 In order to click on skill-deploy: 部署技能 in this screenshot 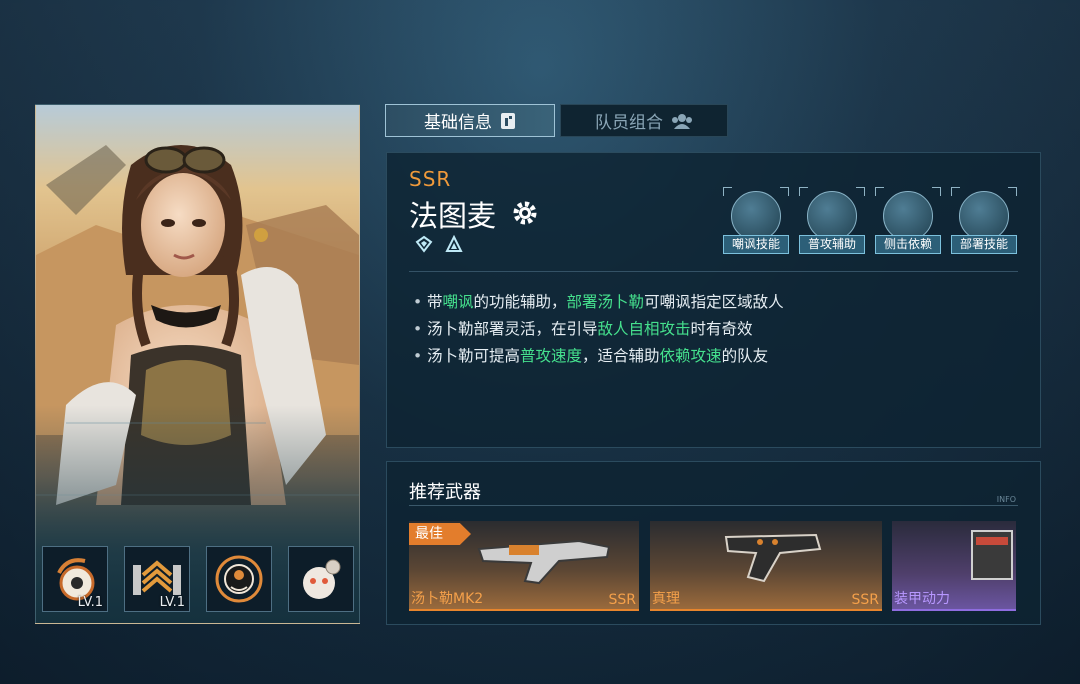, I will do `click(984, 221)`.